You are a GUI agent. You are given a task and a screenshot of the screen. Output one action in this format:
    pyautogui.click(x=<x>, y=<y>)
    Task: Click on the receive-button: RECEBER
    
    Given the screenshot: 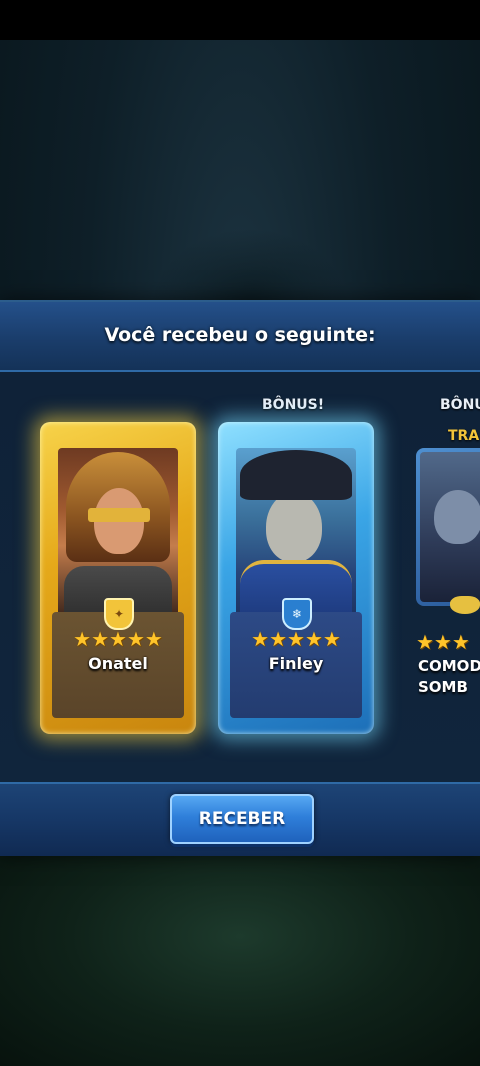 What is the action you would take?
    pyautogui.click(x=242, y=819)
    